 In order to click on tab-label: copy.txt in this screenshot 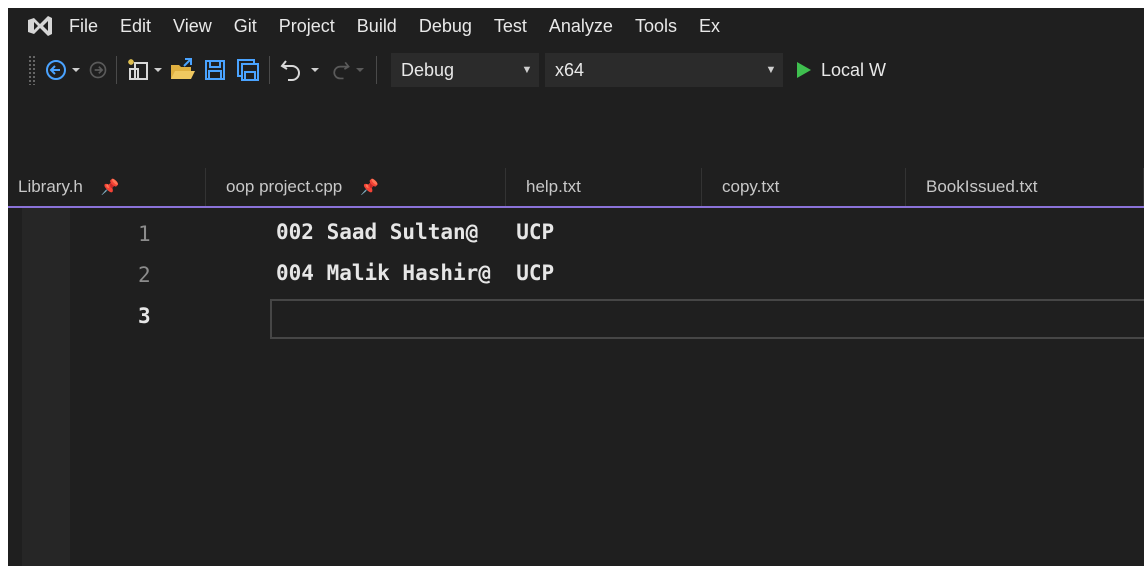, I will do `click(751, 186)`.